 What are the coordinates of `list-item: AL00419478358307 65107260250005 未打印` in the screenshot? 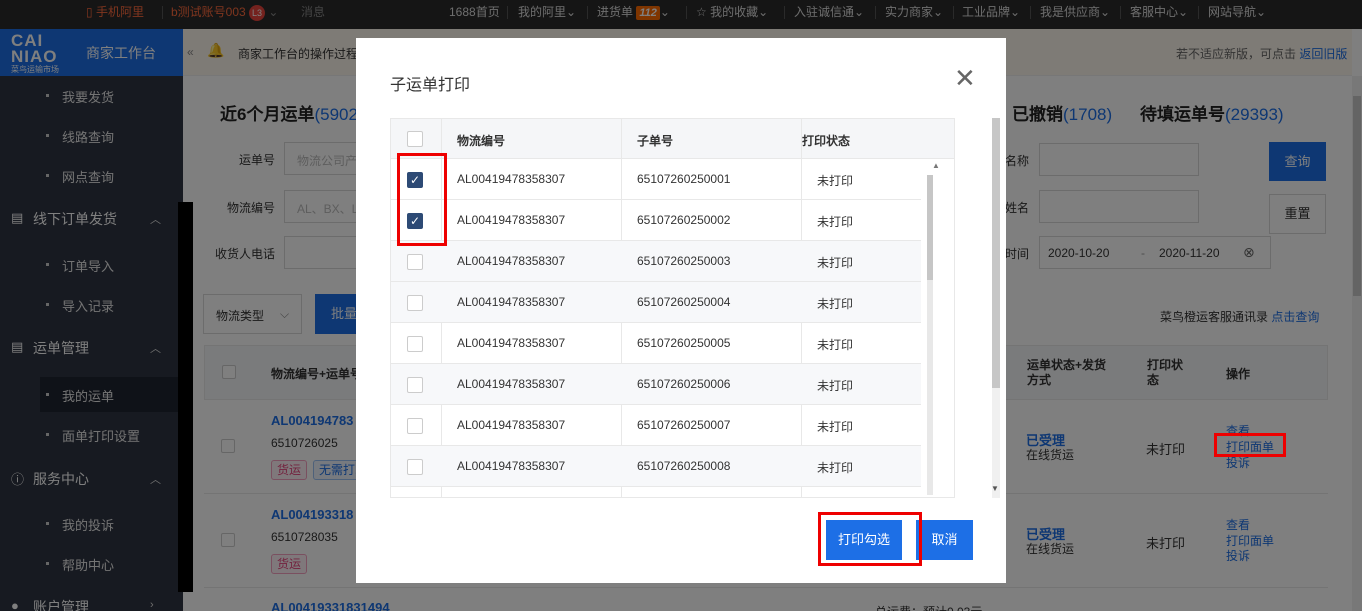 It's located at (656, 343).